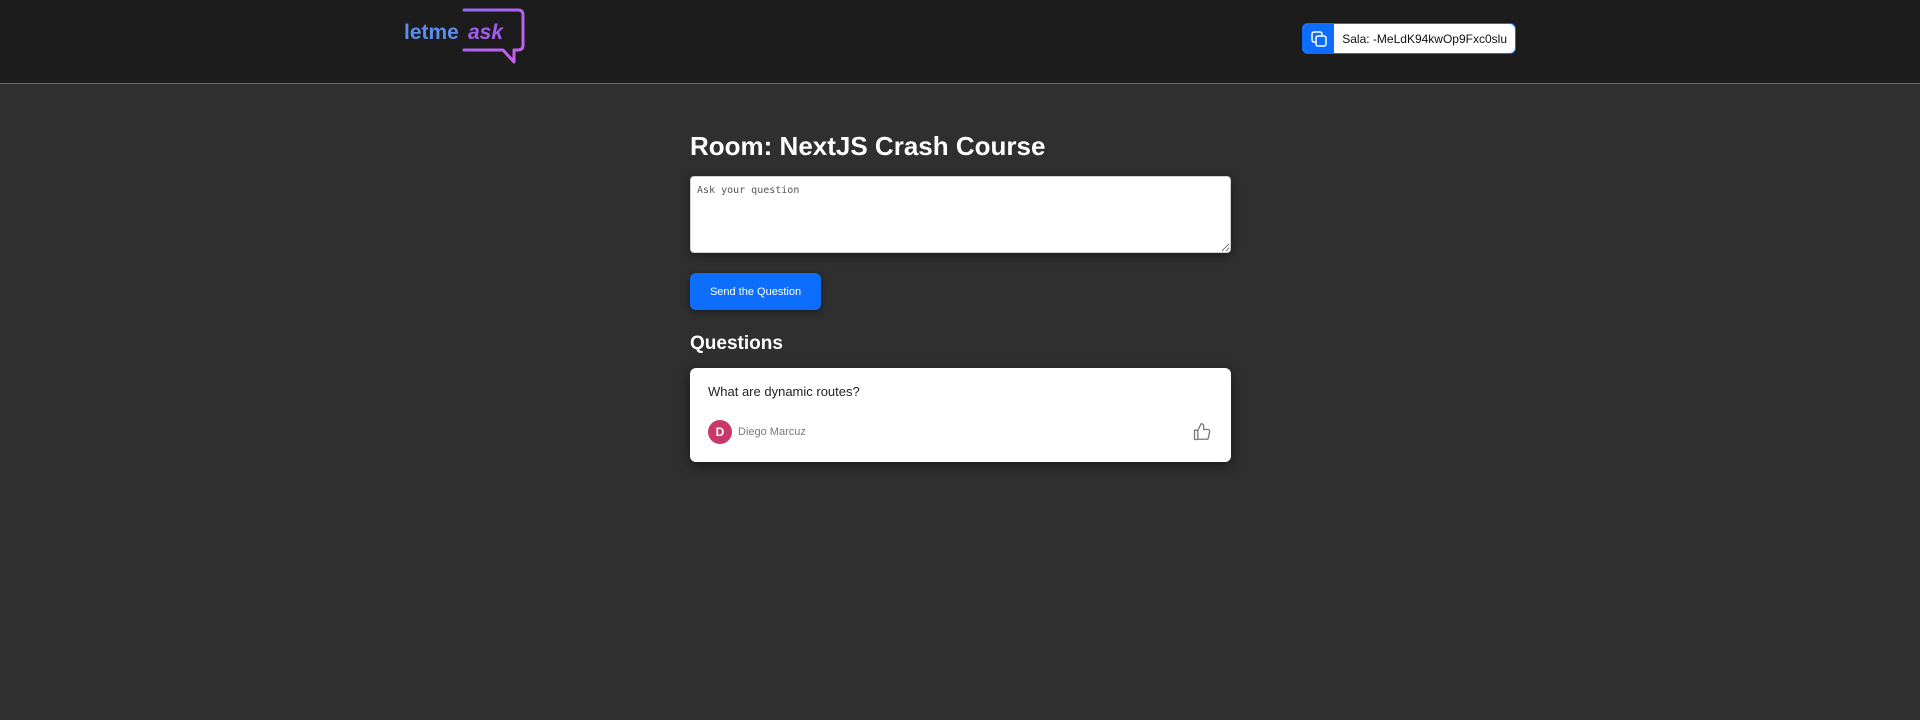 This screenshot has width=1920, height=720. Describe the element at coordinates (784, 391) in the screenshot. I see `question-text: What are dynamic routes?` at that location.